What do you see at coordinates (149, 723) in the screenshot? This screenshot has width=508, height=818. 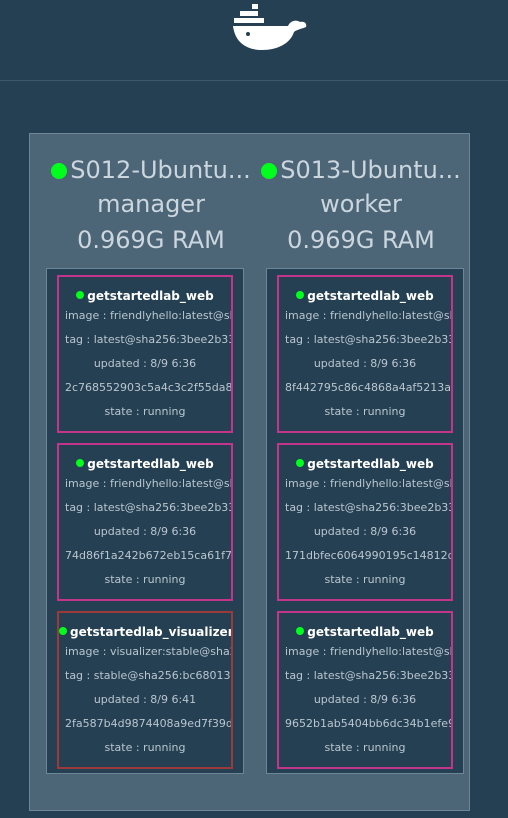 I see `task-id: 2fa587b4d9874408a9ed7f39da` at bounding box center [149, 723].